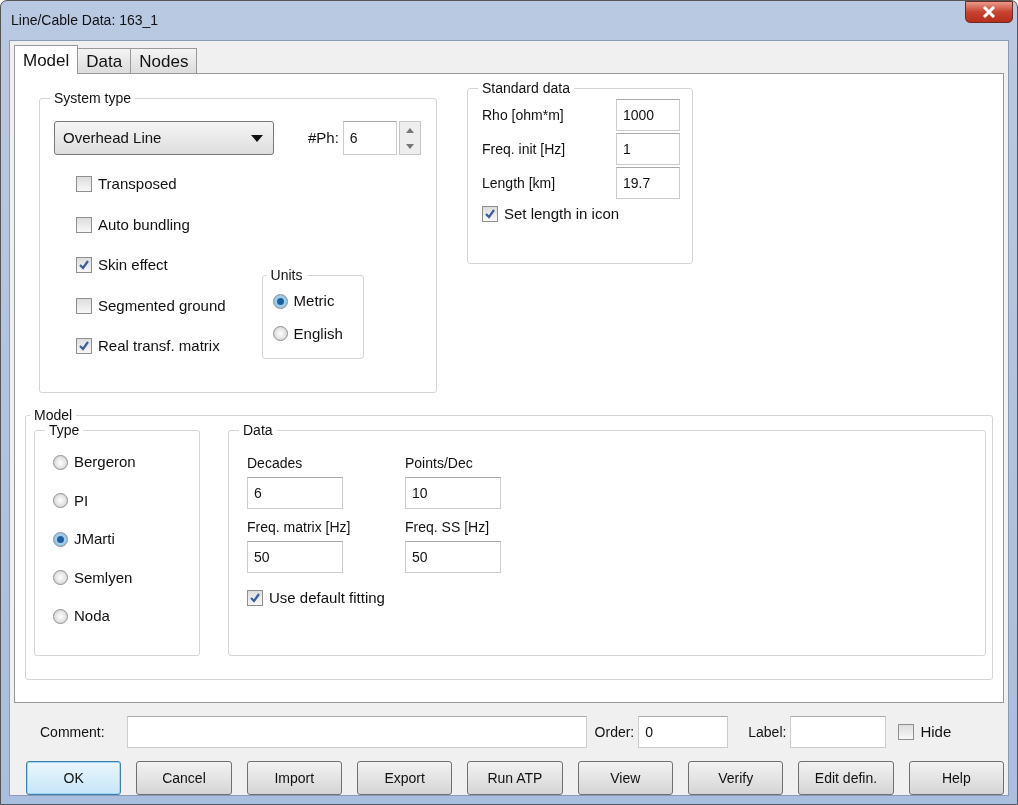 The height and width of the screenshot is (805, 1018). Describe the element at coordinates (275, 463) in the screenshot. I see `field-label: Decades` at that location.